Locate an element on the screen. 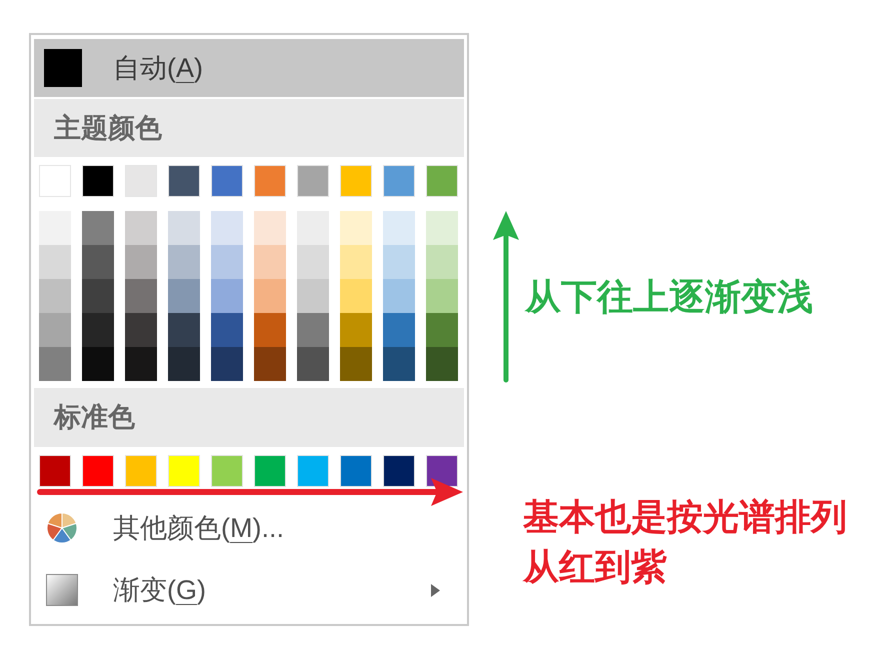 The width and height of the screenshot is (888, 653). section-heading: 标准色 is located at coordinates (249, 417).